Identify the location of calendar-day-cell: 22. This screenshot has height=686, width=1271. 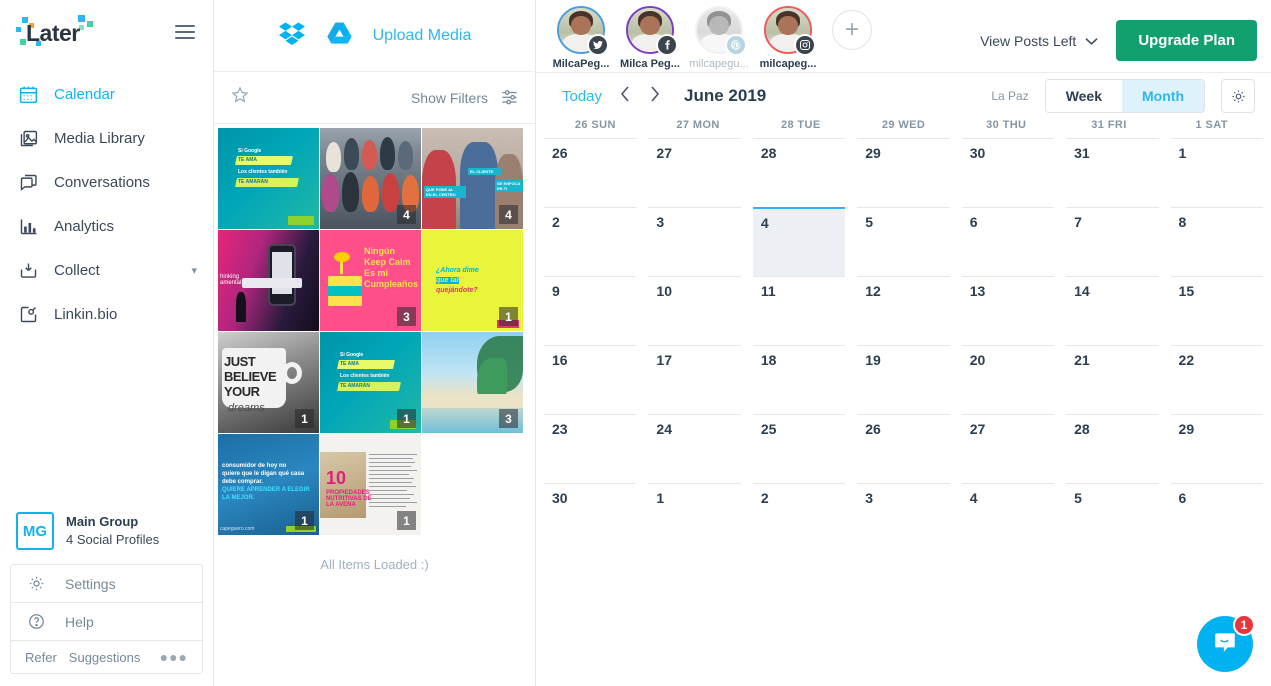
(1216, 379).